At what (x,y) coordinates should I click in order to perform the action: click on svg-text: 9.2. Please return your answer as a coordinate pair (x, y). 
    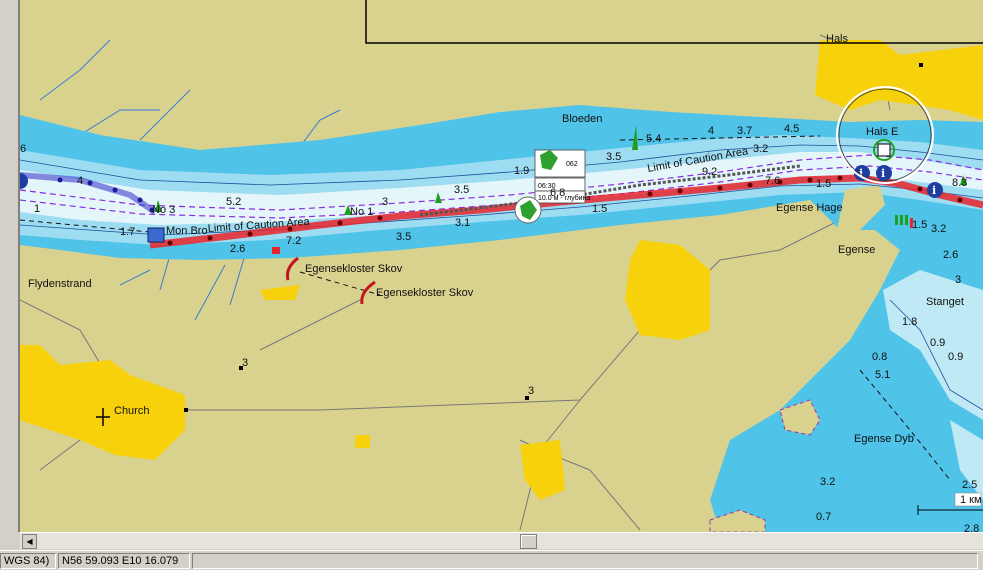
    Looking at the image, I should click on (709, 172).